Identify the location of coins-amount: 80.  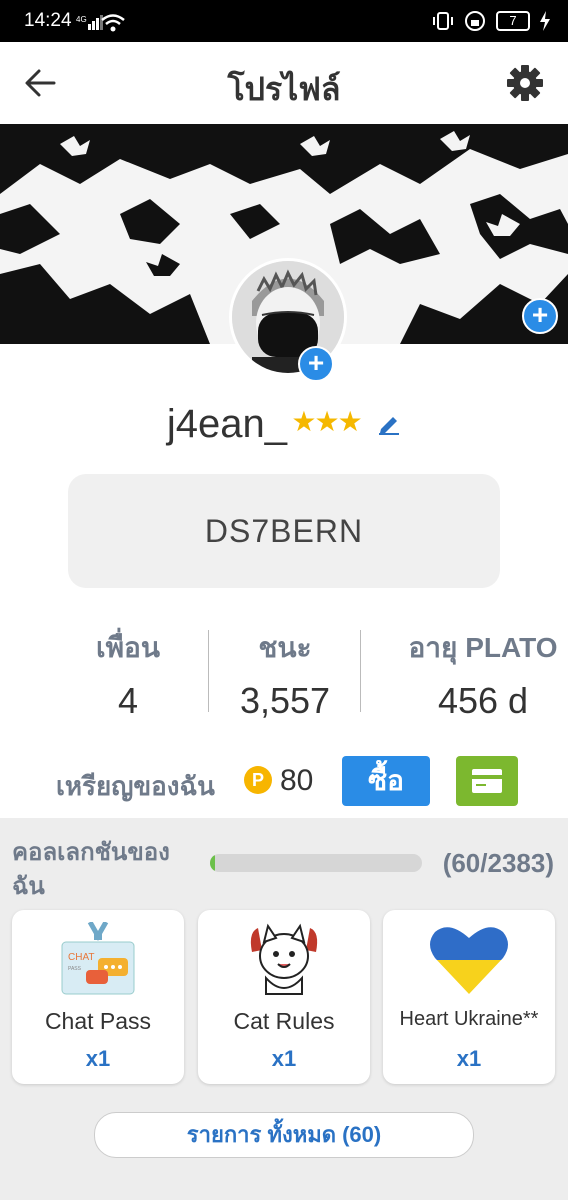
(297, 780).